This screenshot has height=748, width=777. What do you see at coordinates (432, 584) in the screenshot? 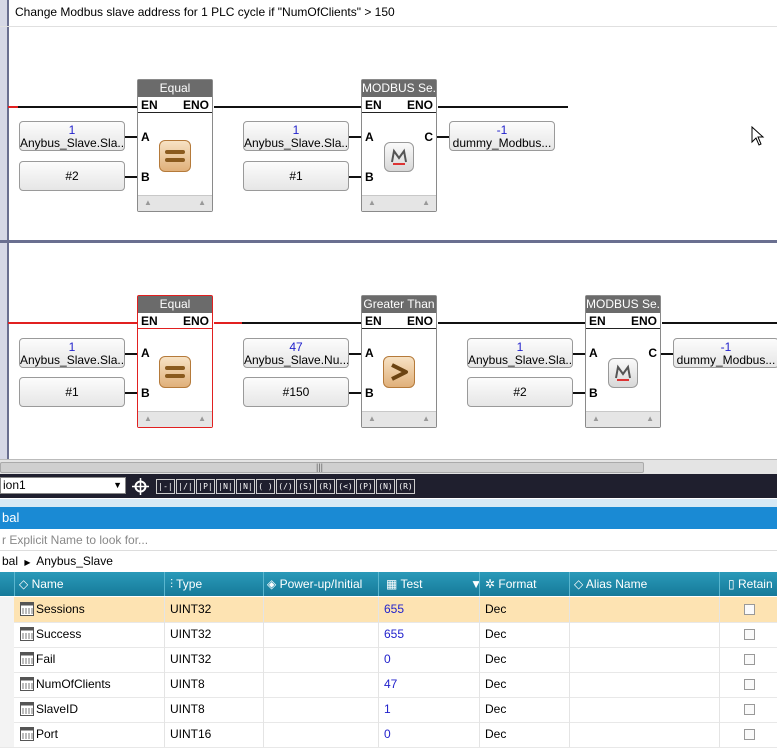
I see `column-test: ▦ Test ▼` at bounding box center [432, 584].